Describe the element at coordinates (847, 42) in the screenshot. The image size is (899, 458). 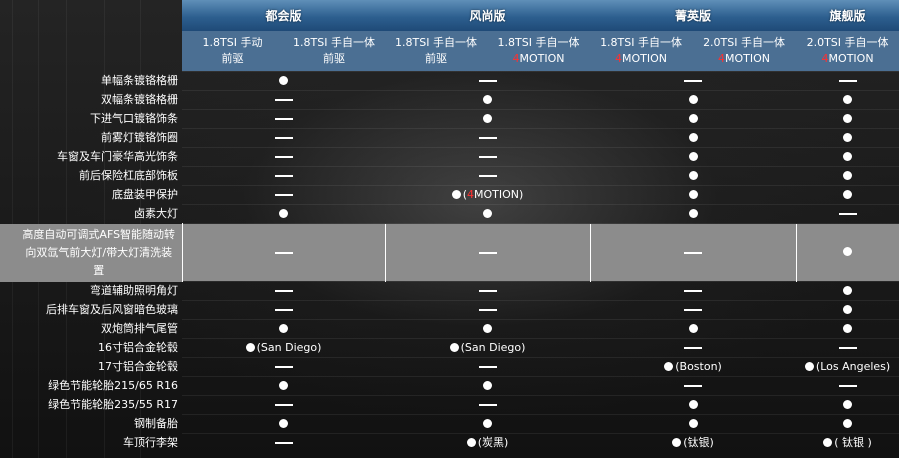
I see `variant-engine: 2.0TSI 手自一体` at that location.